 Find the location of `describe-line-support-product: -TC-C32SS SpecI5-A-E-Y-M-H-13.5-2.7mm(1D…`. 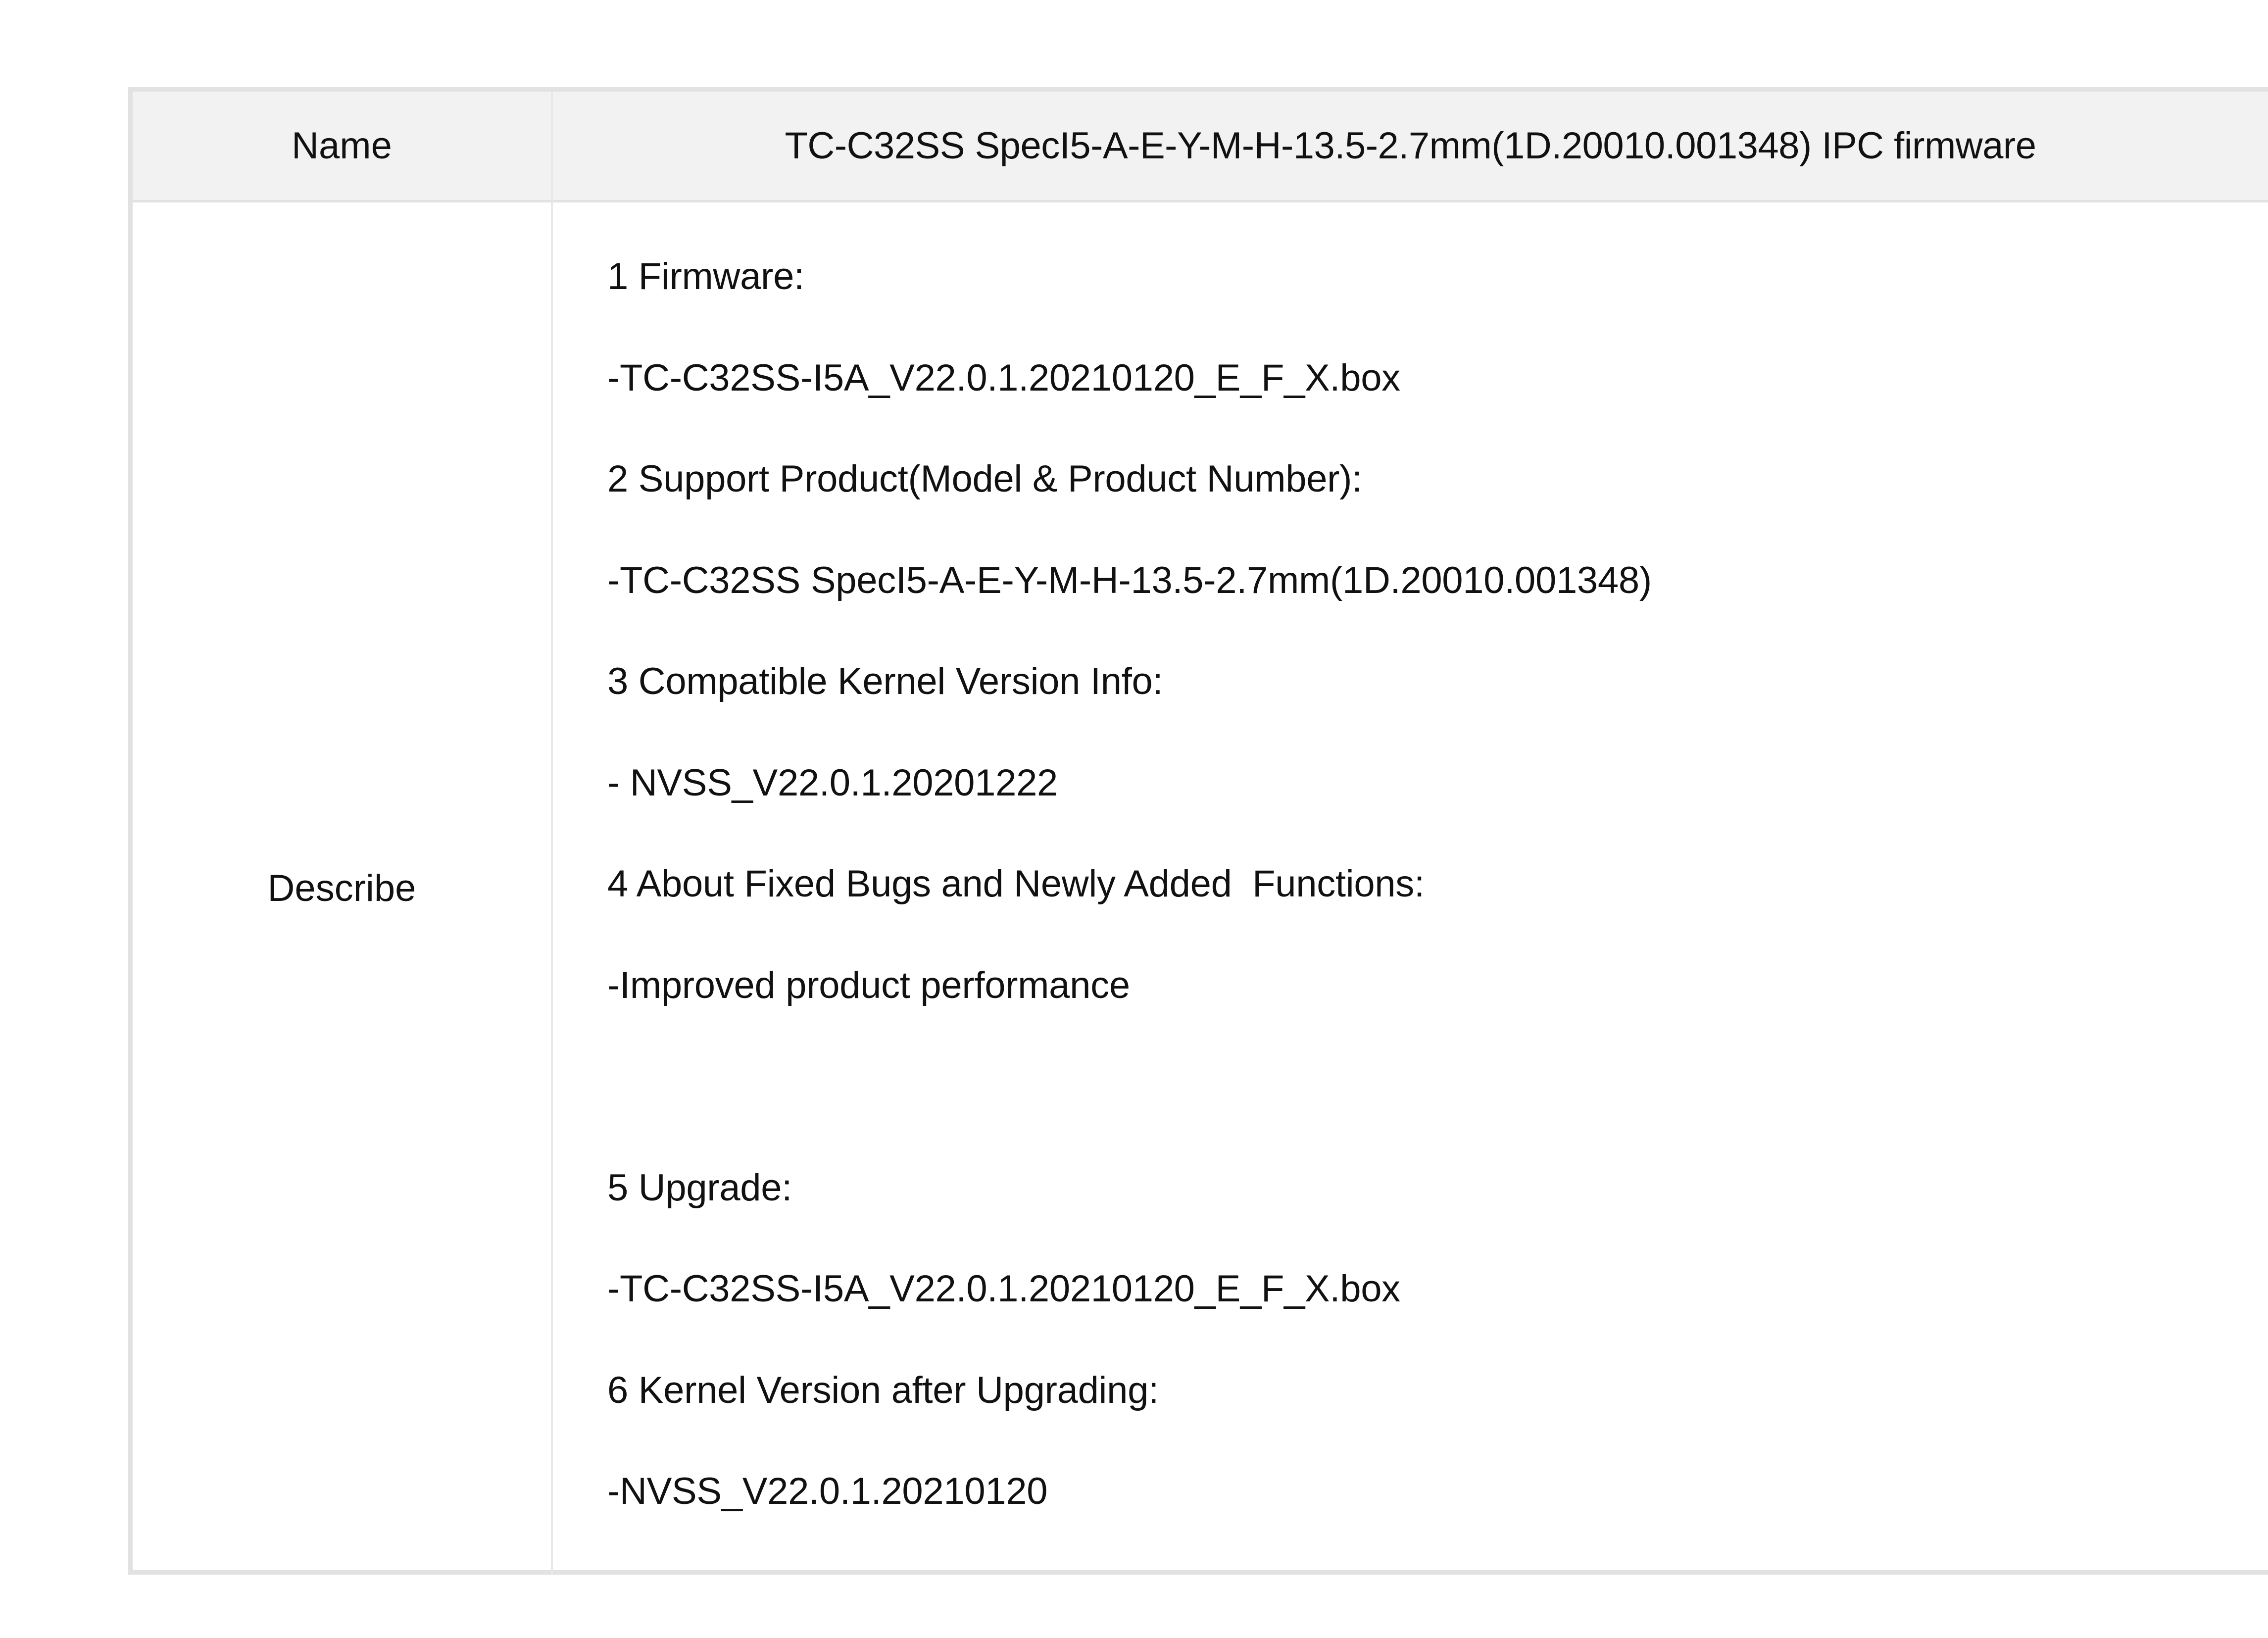

describe-line-support-product: -TC-C32SS SpecI5-A-E-Y-M-H-13.5-2.7mm(1D… is located at coordinates (1129, 580).